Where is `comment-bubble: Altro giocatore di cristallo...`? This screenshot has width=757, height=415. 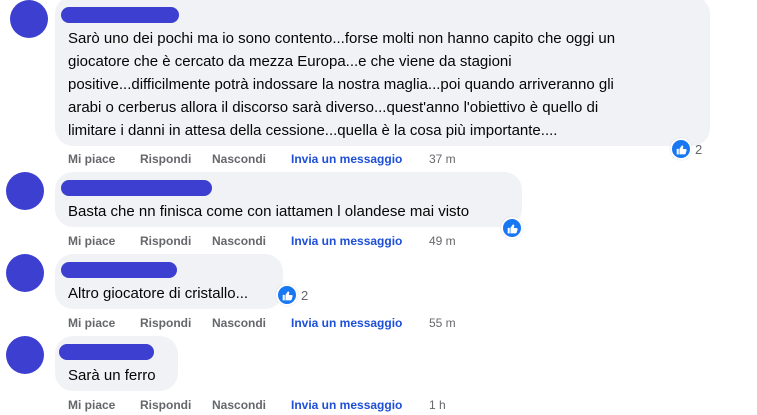
comment-bubble: Altro giocatore di cristallo... is located at coordinates (169, 281).